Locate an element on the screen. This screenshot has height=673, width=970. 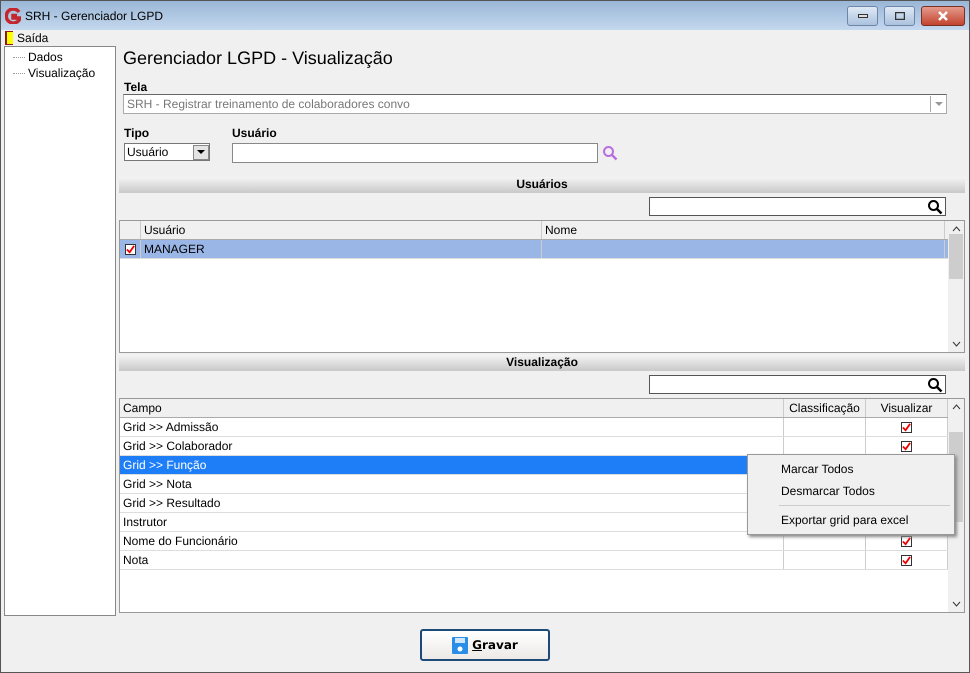
field-label: Usuário is located at coordinates (255, 133).